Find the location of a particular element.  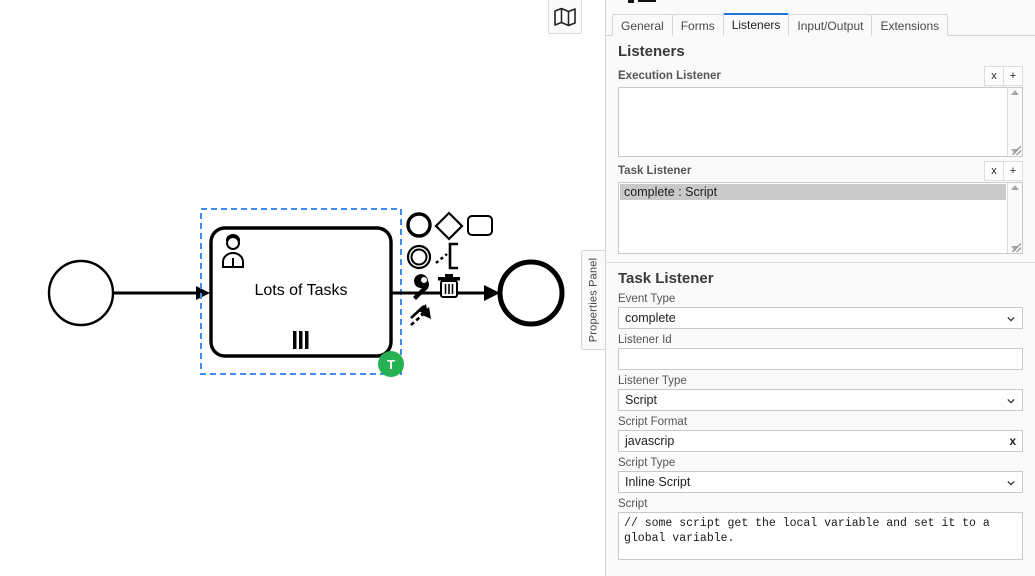

script-label: Script is located at coordinates (633, 504).